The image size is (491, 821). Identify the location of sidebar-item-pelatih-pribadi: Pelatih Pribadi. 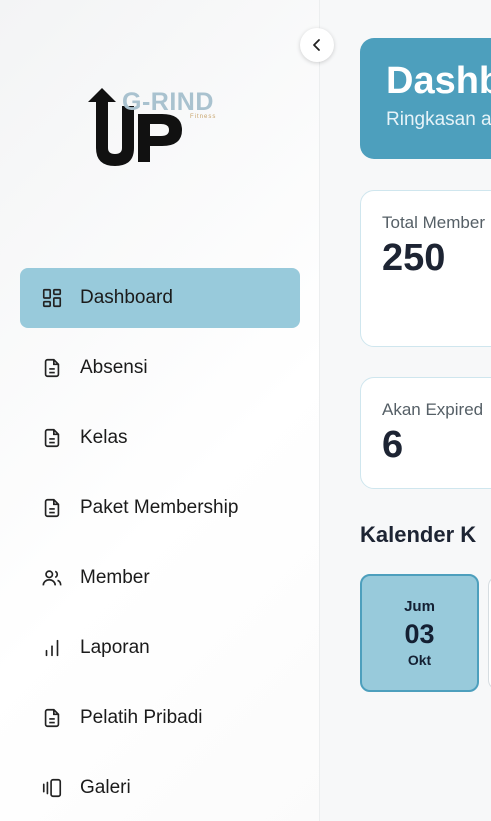
(160, 718).